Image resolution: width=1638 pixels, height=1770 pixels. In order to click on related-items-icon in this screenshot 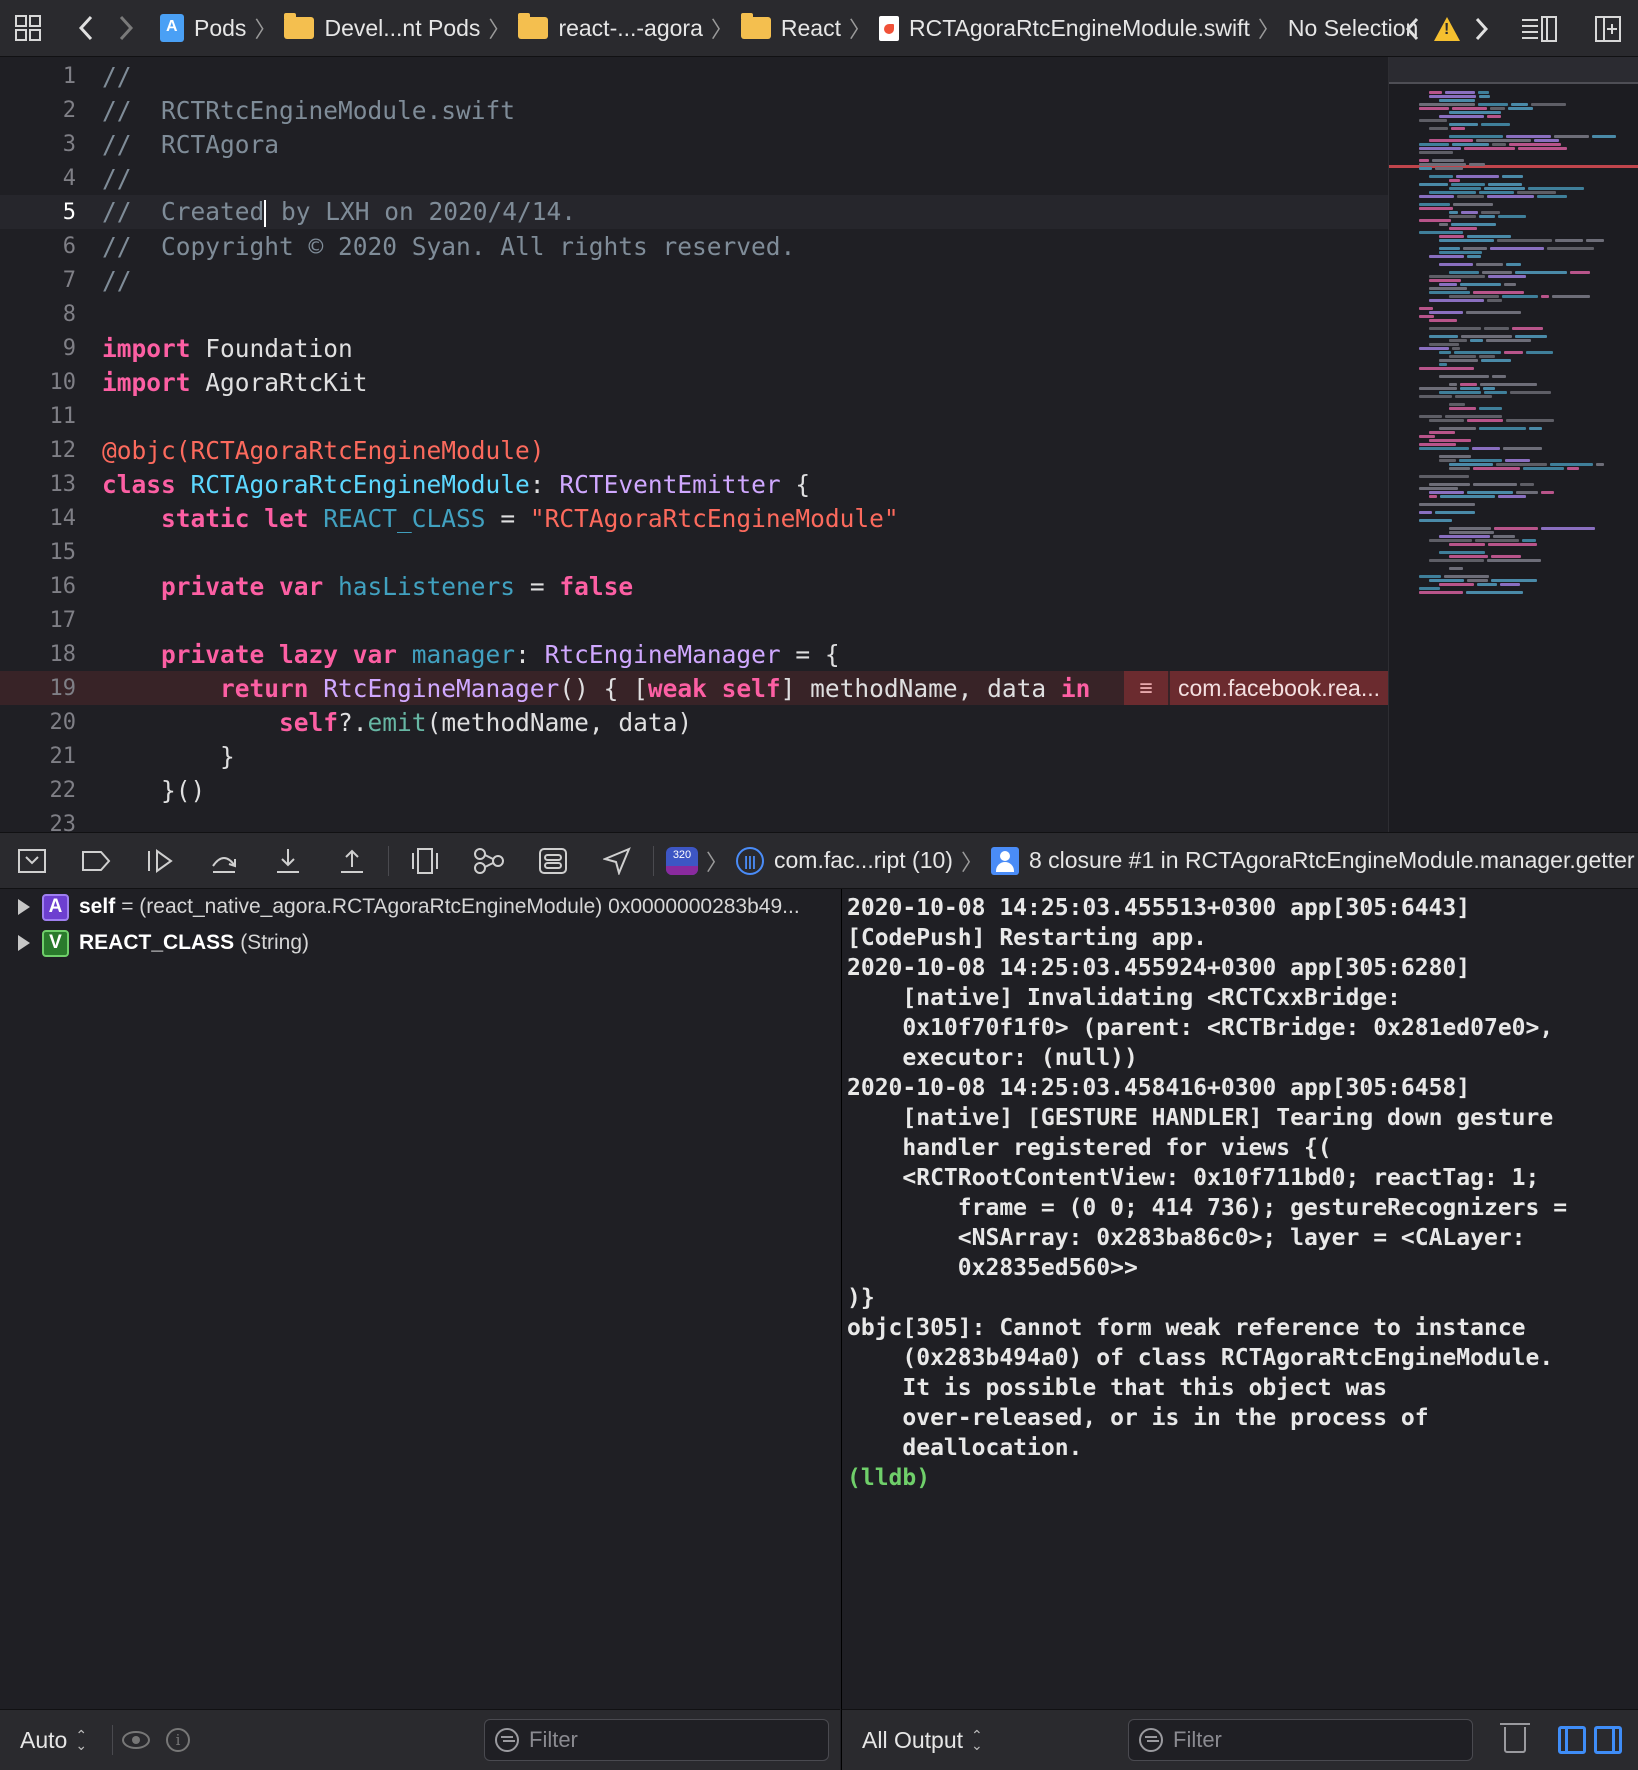, I will do `click(28, 28)`.